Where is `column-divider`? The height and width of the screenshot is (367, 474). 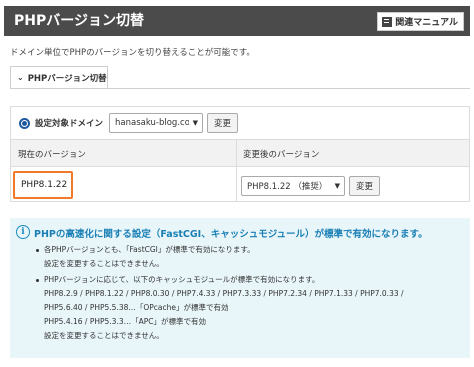 column-divider is located at coordinates (236, 170).